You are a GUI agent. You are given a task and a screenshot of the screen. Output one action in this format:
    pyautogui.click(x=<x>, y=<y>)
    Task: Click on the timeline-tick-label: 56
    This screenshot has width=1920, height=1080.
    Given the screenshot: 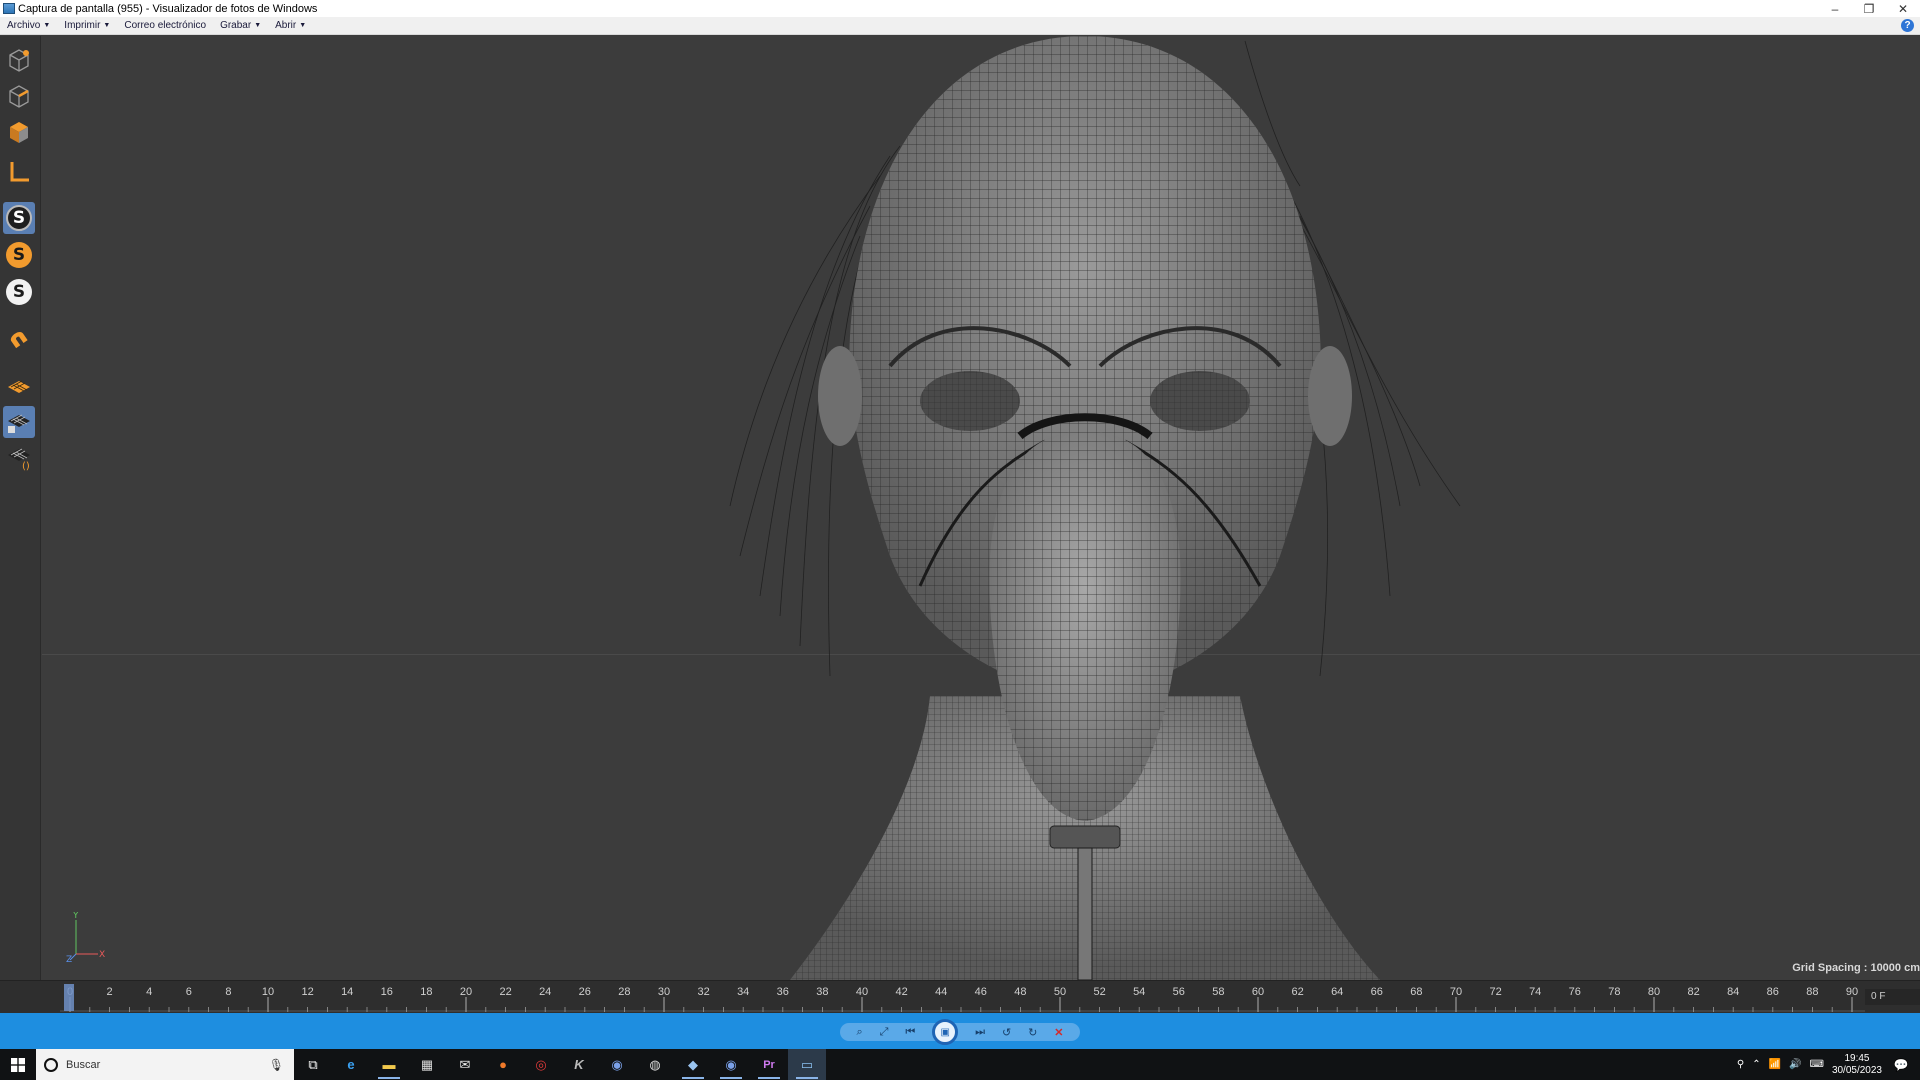 What is the action you would take?
    pyautogui.click(x=1179, y=992)
    